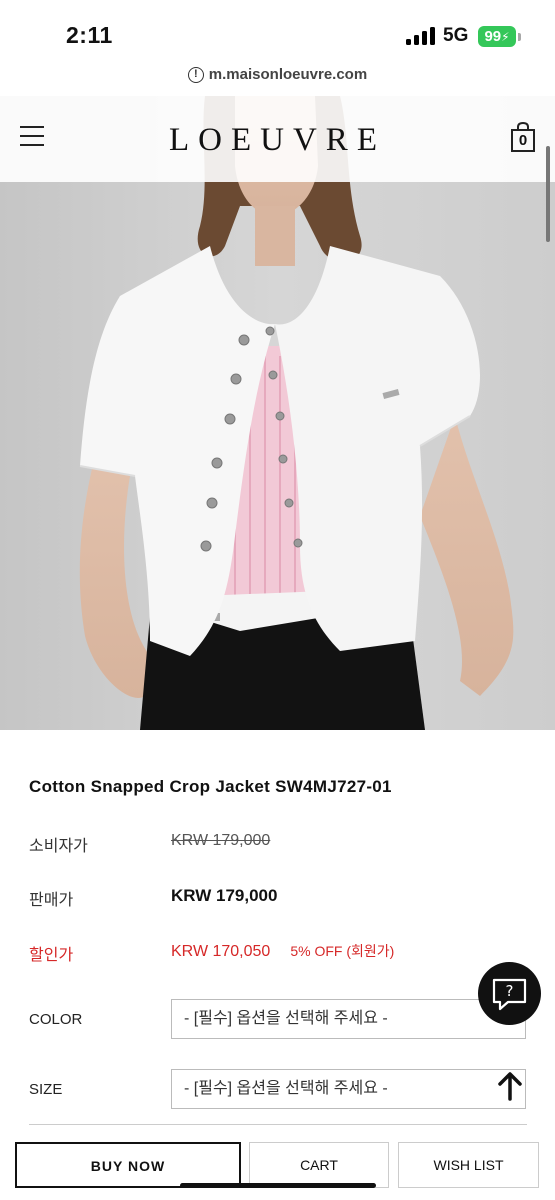 This screenshot has width=555, height=1200. I want to click on buy-now-button: BUY NOW, so click(128, 1165).